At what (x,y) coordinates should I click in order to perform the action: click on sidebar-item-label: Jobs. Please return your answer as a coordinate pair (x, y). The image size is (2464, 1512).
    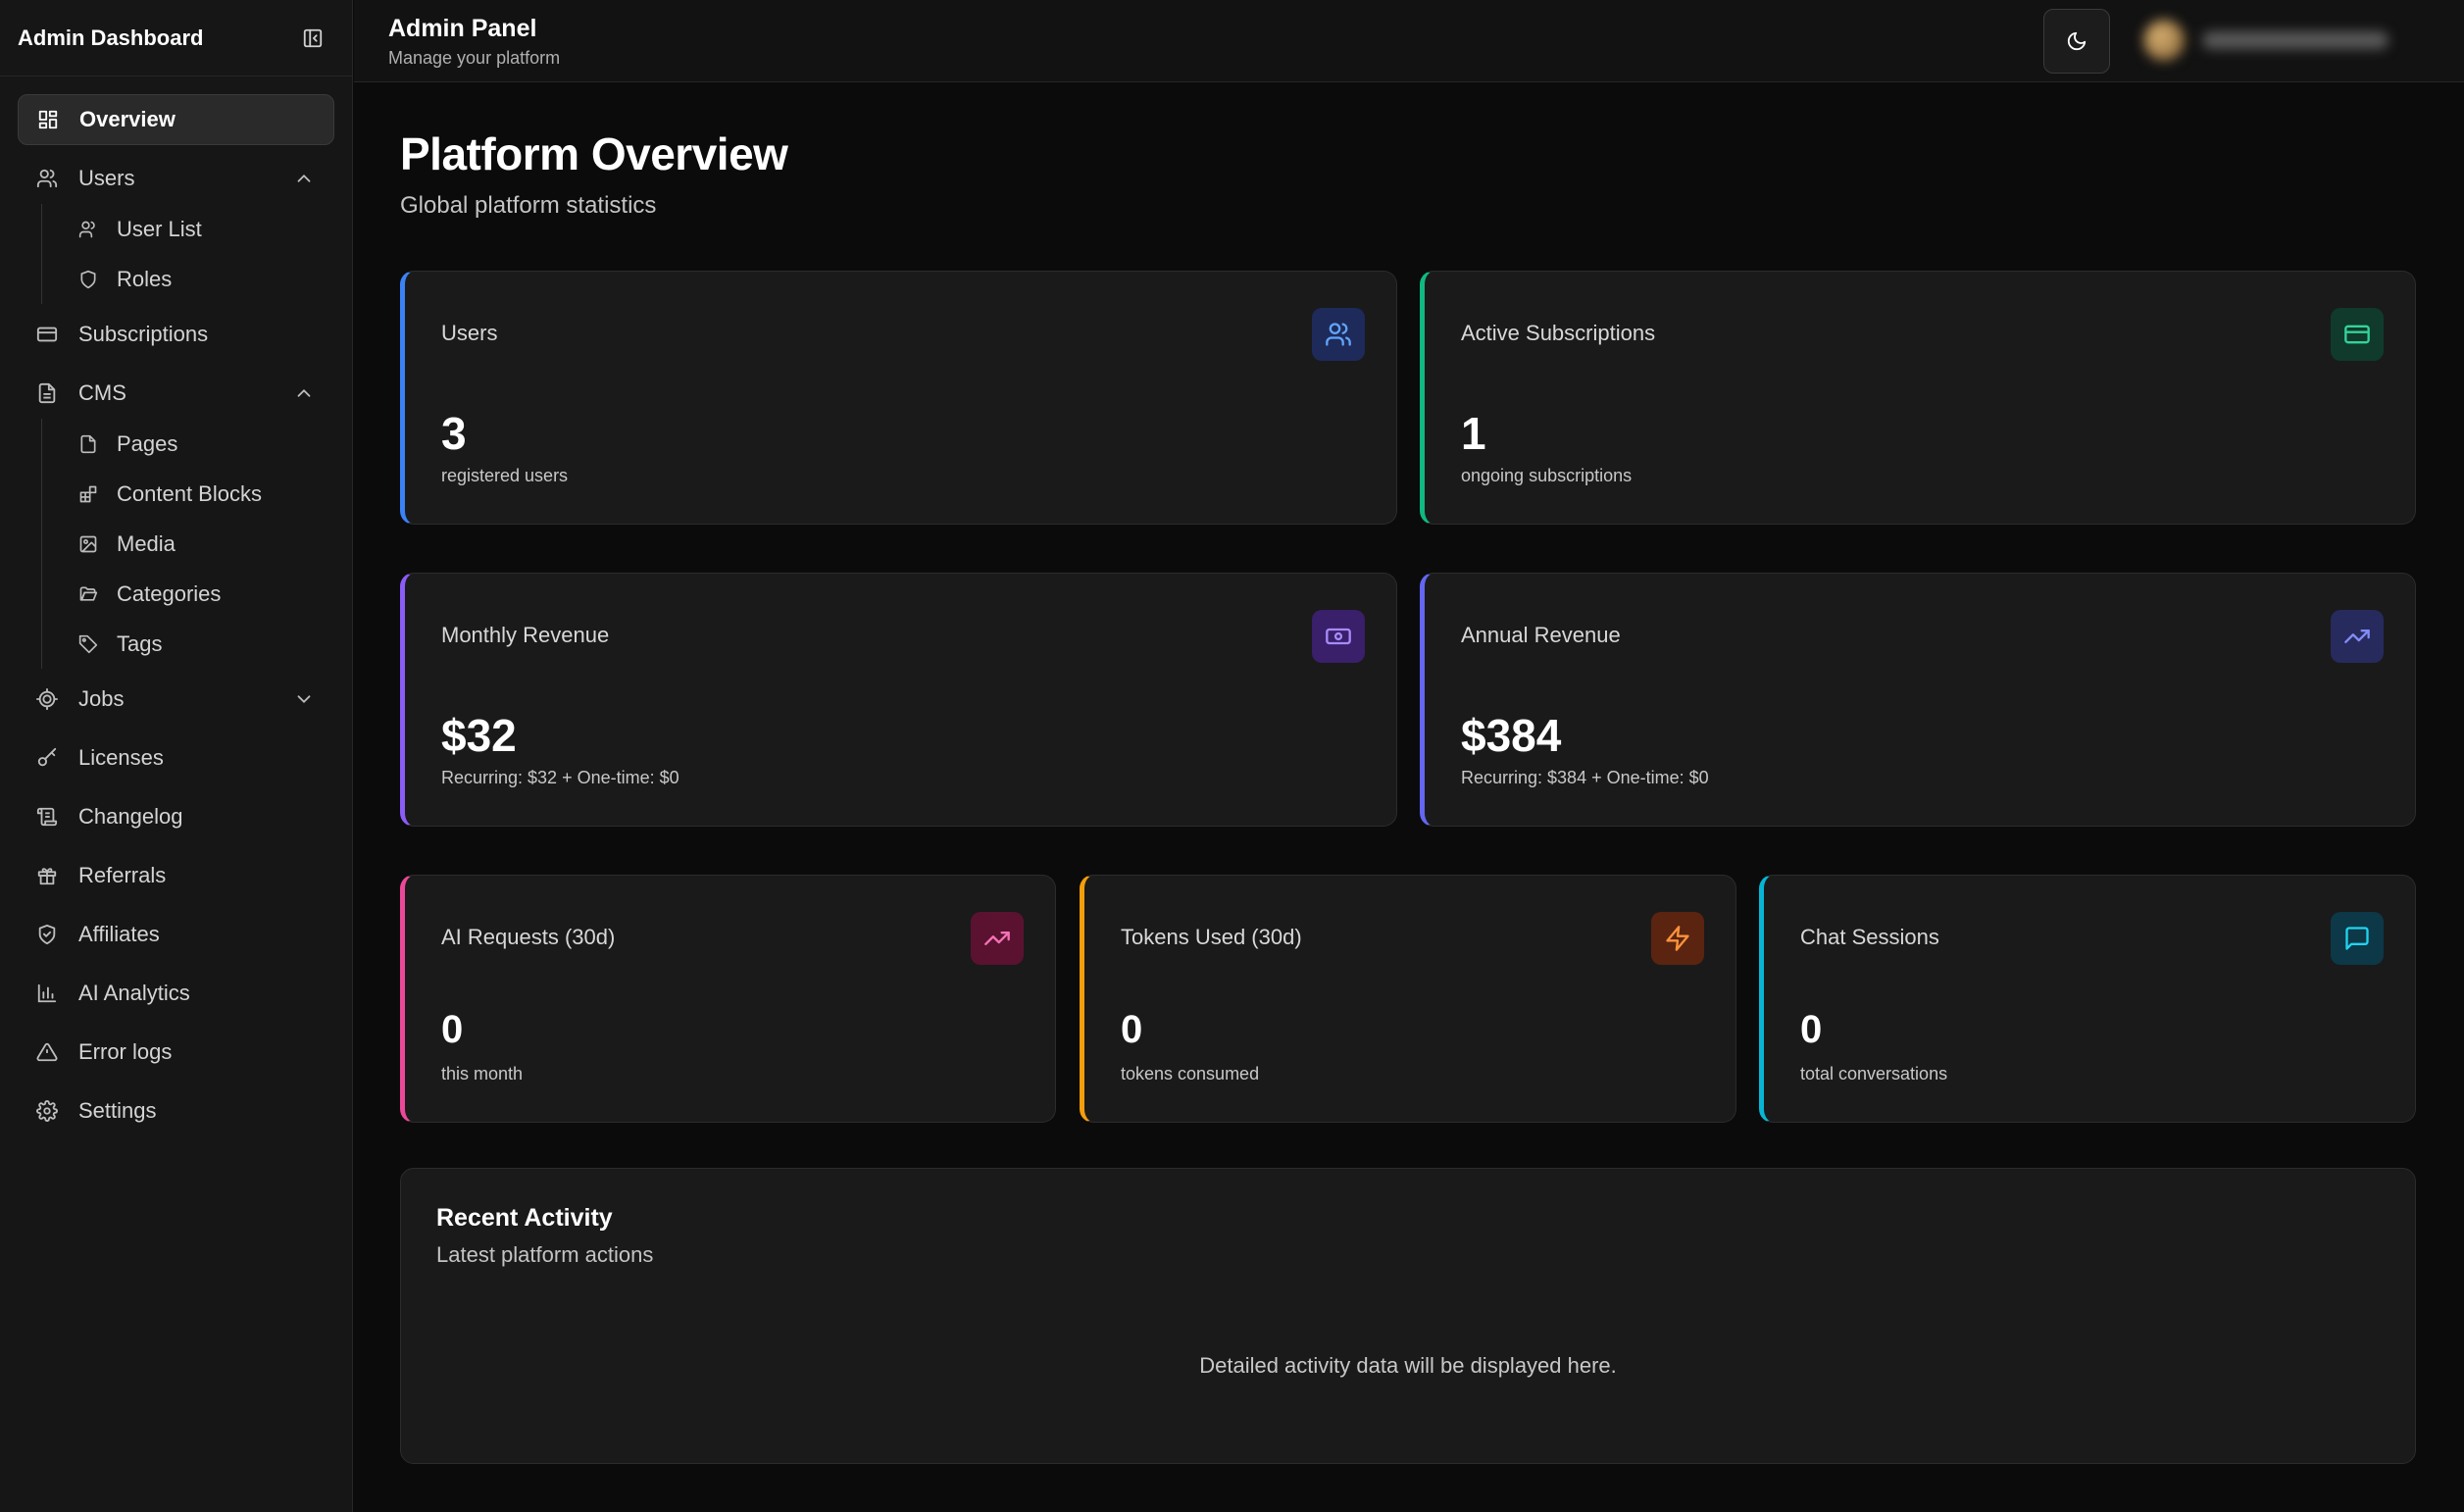
    Looking at the image, I should click on (101, 698).